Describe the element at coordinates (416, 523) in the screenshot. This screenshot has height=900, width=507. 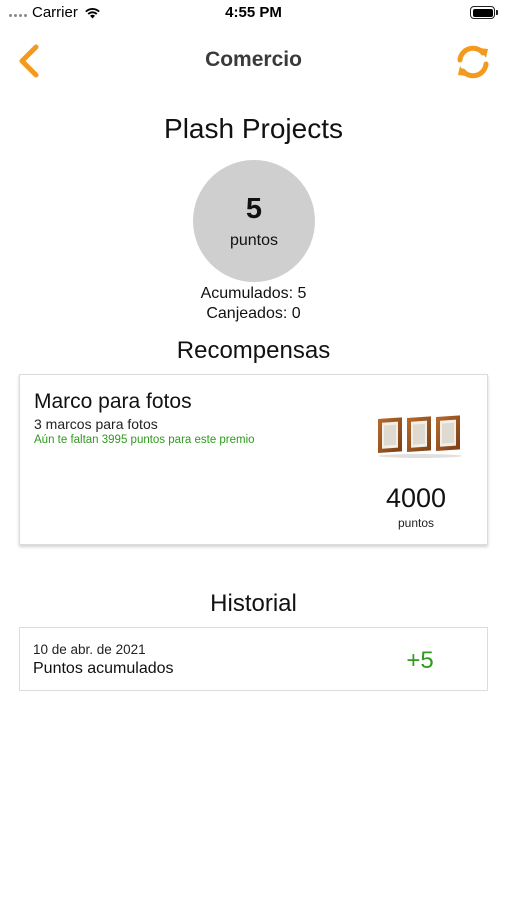
I see `reward-cost-unit: puntos` at that location.